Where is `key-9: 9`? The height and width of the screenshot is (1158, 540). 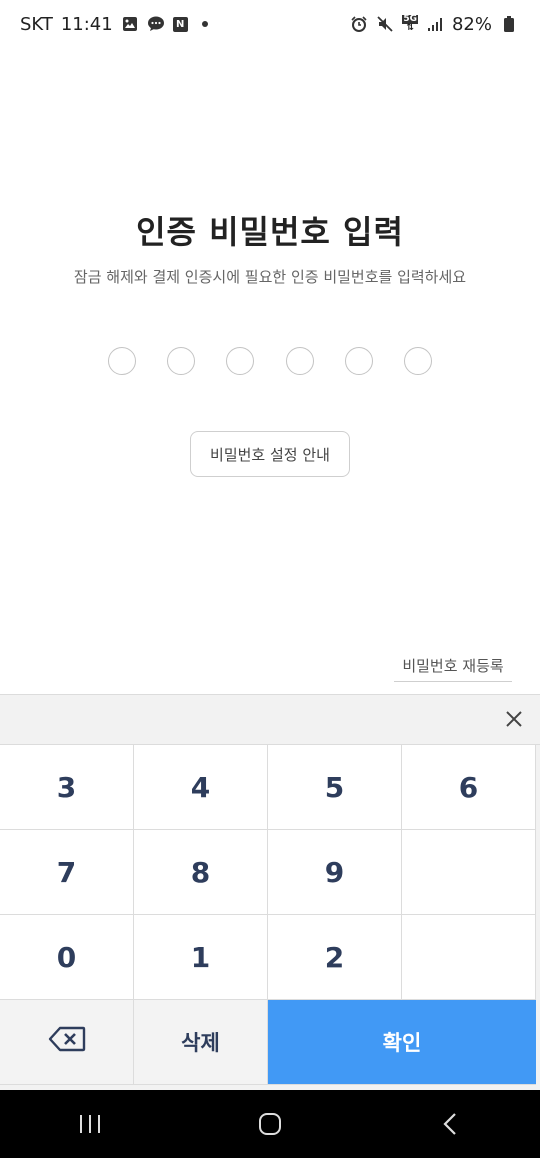 key-9: 9 is located at coordinates (335, 872).